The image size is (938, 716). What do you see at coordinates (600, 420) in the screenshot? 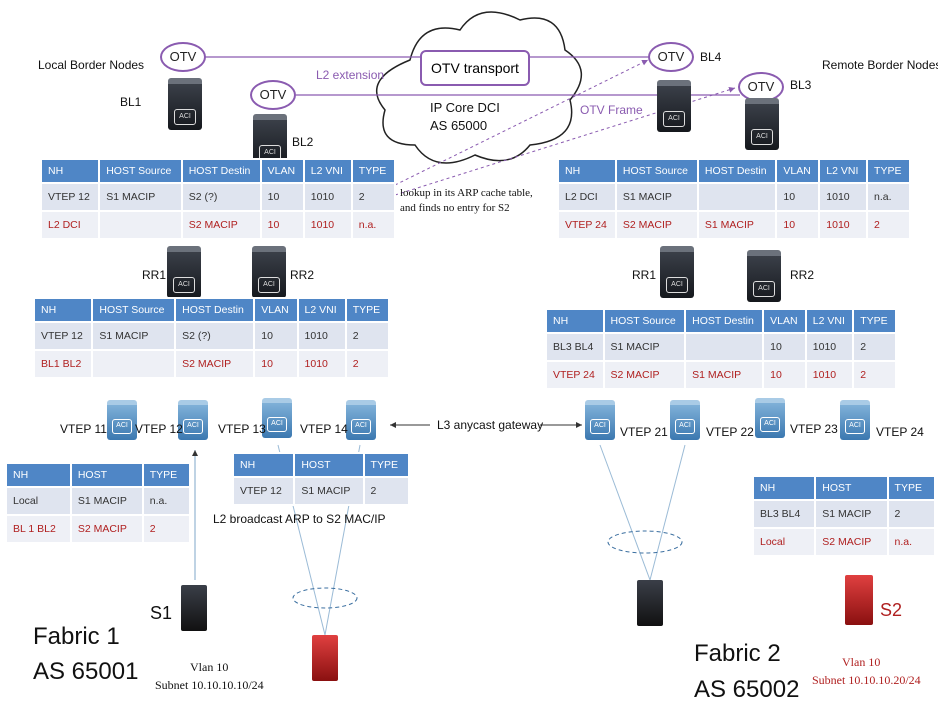
I see `leaf-vtep21: ACI` at bounding box center [600, 420].